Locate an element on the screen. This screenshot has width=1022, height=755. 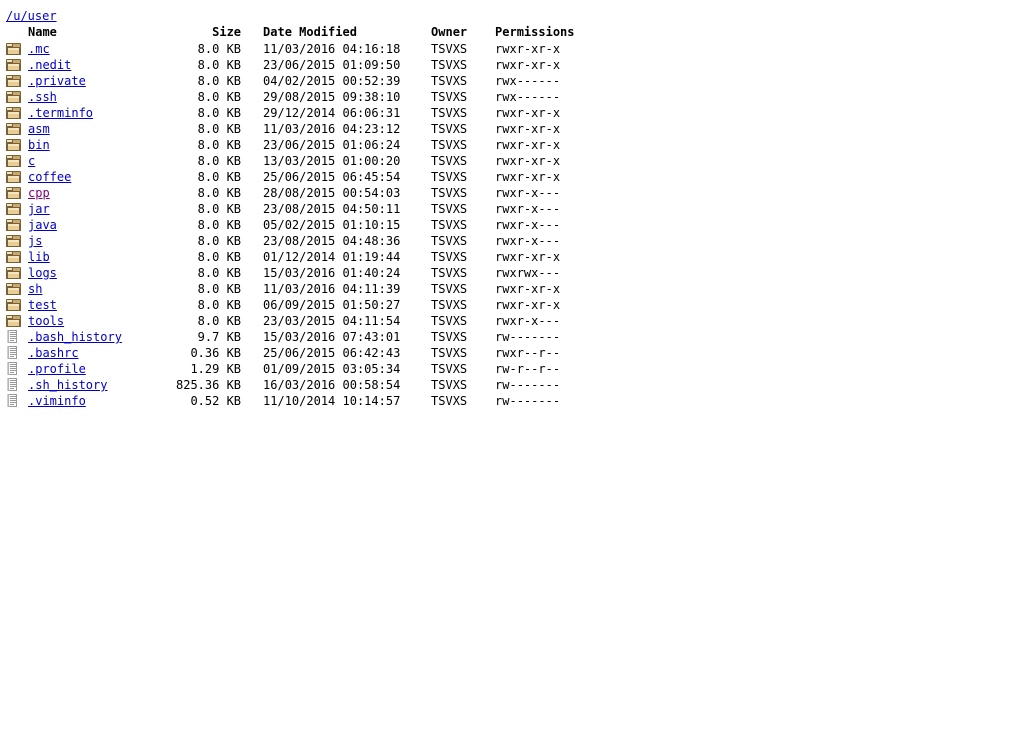
row-date-modified-cell: 01/12/2014 01:19:44 is located at coordinates (332, 257).